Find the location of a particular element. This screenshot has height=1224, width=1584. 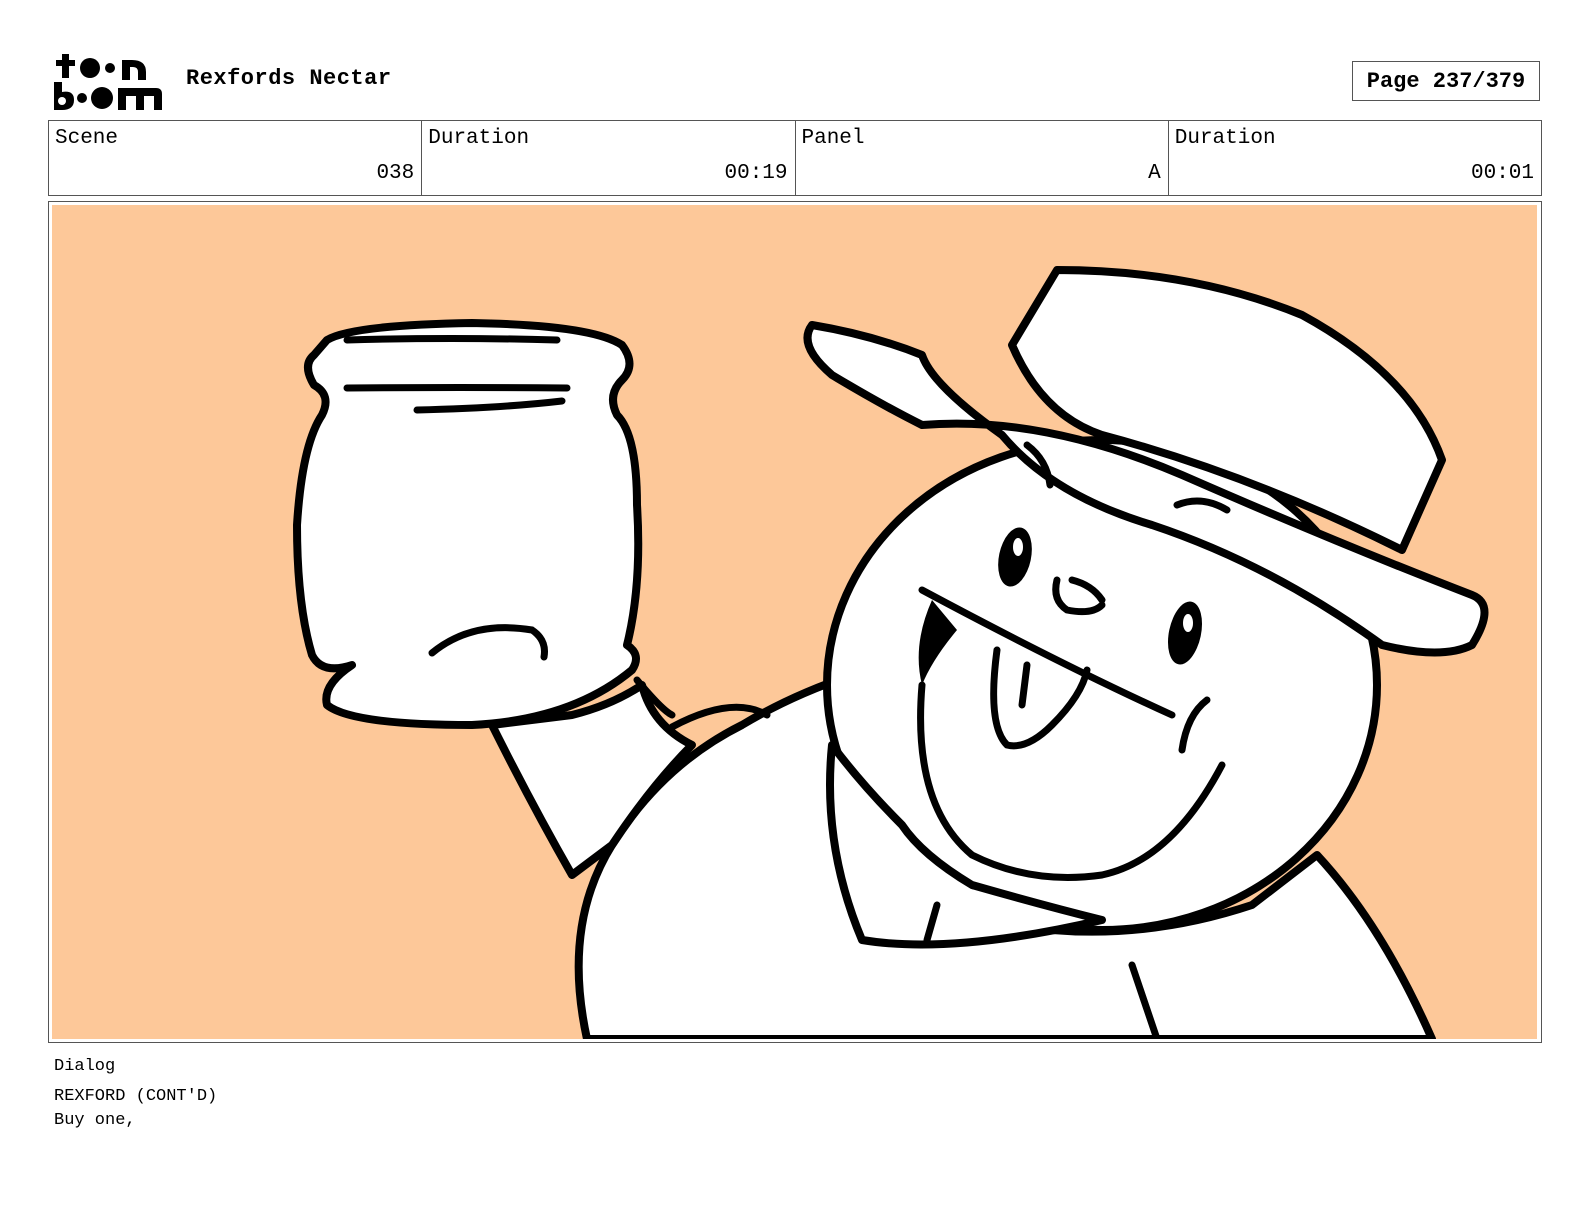

dialog-label: Dialog is located at coordinates (85, 1066).